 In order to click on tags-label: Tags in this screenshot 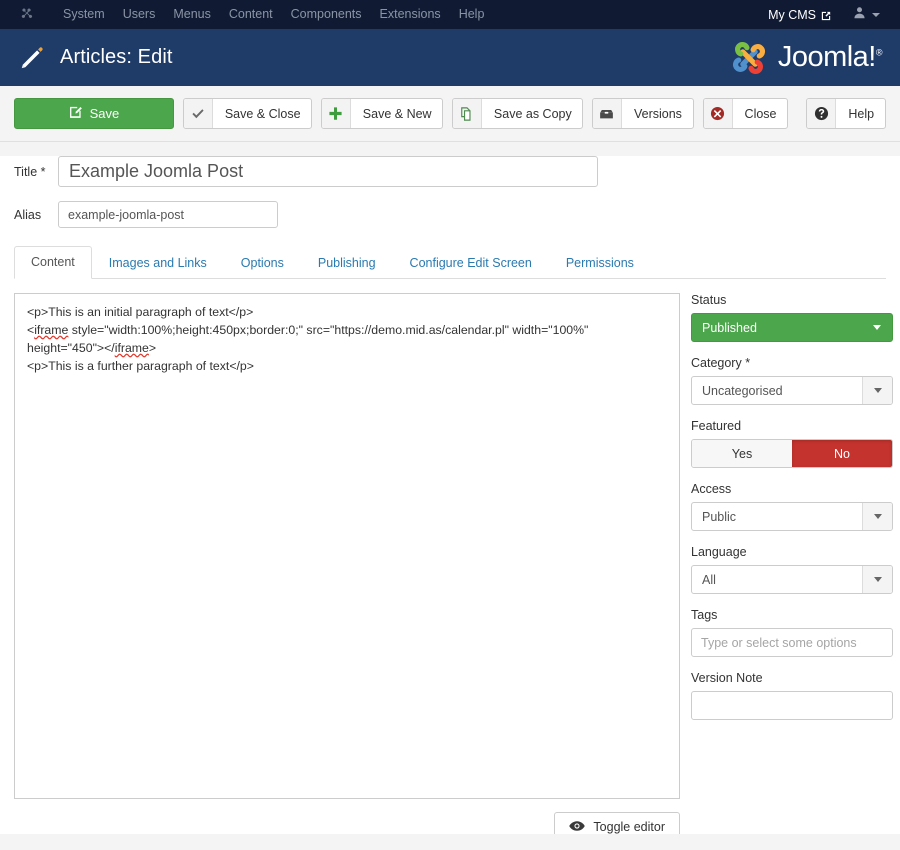, I will do `click(704, 615)`.